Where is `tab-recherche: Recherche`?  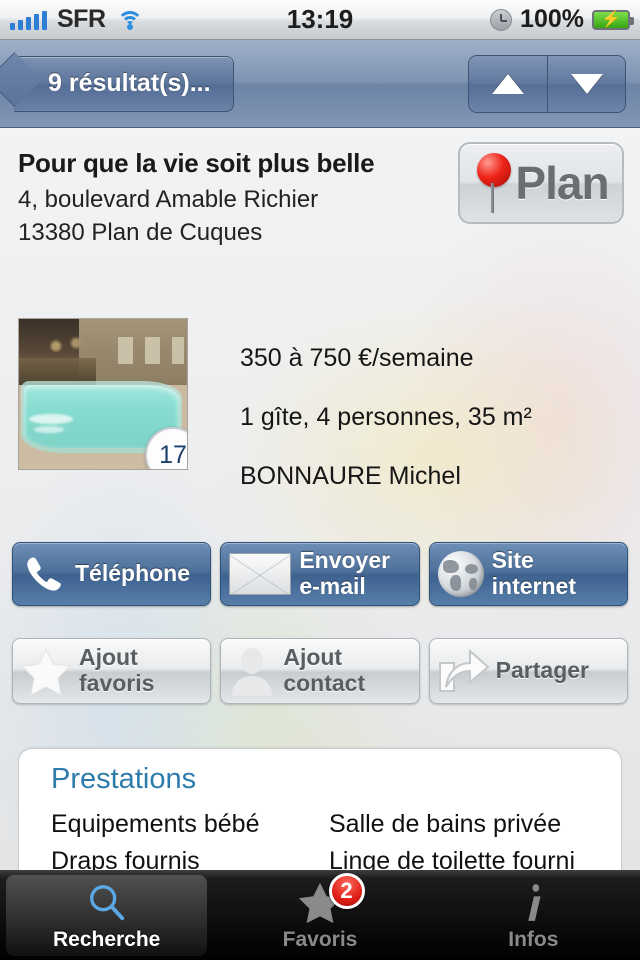
tab-recherche: Recherche is located at coordinates (106, 915).